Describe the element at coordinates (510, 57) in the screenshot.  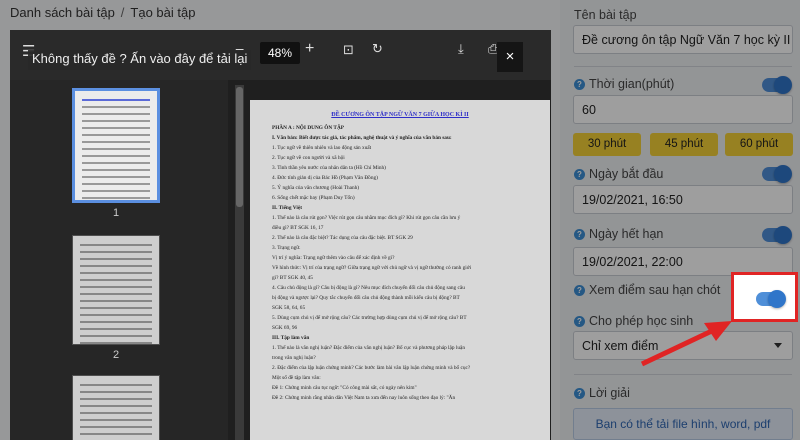
I see `close-icon: ×` at that location.